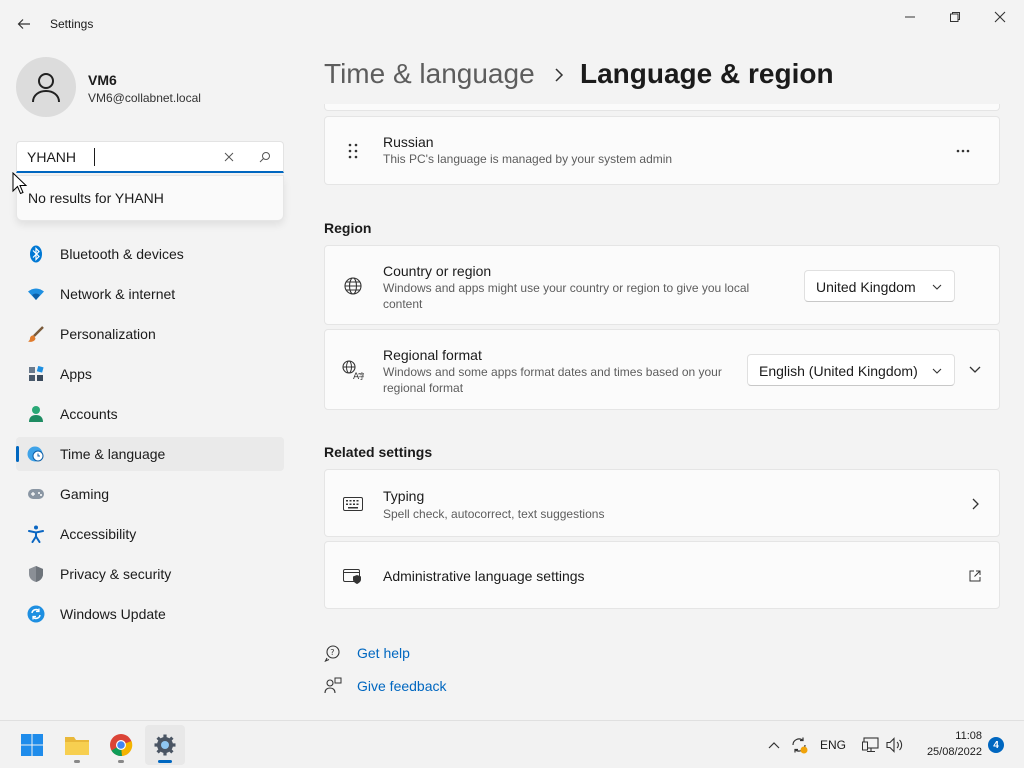 Image resolution: width=1024 pixels, height=768 pixels. What do you see at coordinates (102, 80) in the screenshot?
I see `user-name: VM6` at bounding box center [102, 80].